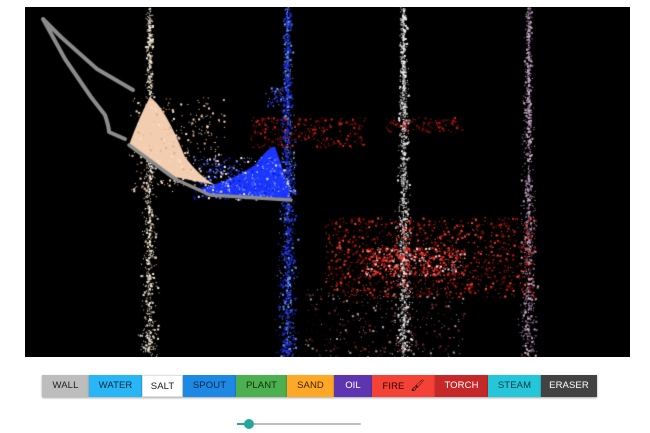 The height and width of the screenshot is (433, 650). I want to click on tool-label-salt: SALT, so click(162, 386).